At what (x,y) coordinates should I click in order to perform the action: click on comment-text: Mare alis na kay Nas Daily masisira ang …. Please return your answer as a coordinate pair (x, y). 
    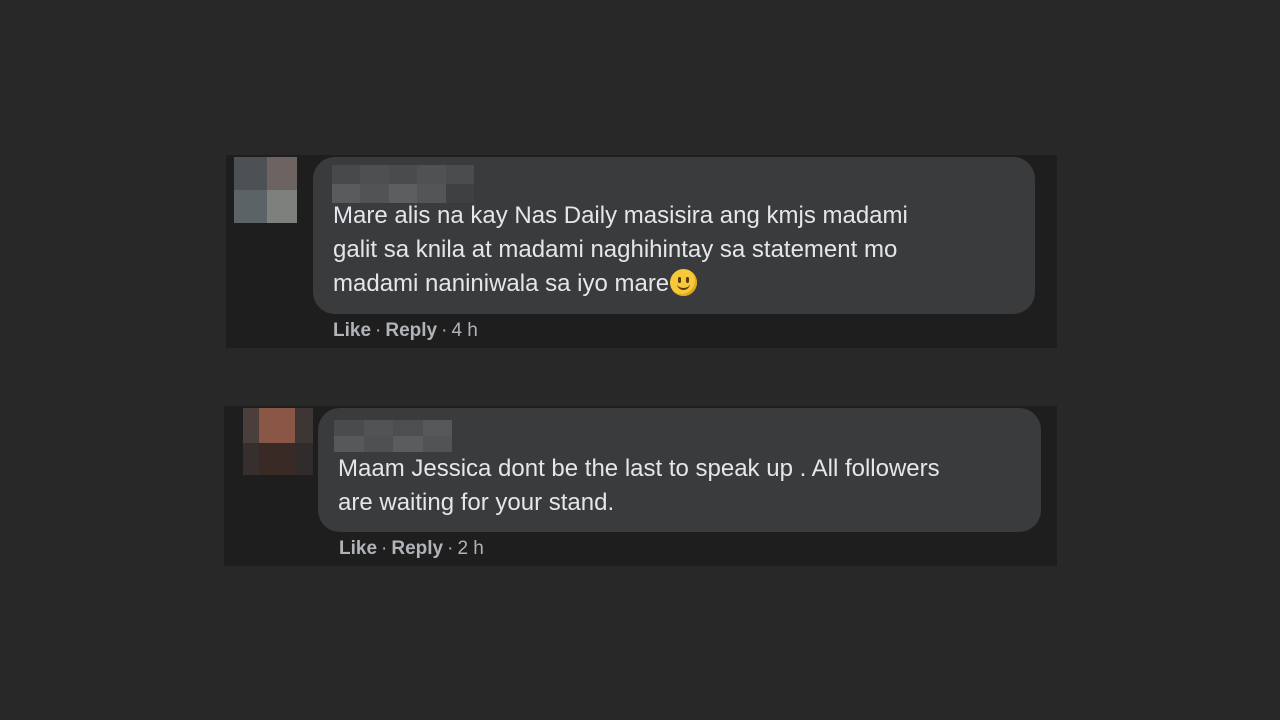
    Looking at the image, I should click on (620, 249).